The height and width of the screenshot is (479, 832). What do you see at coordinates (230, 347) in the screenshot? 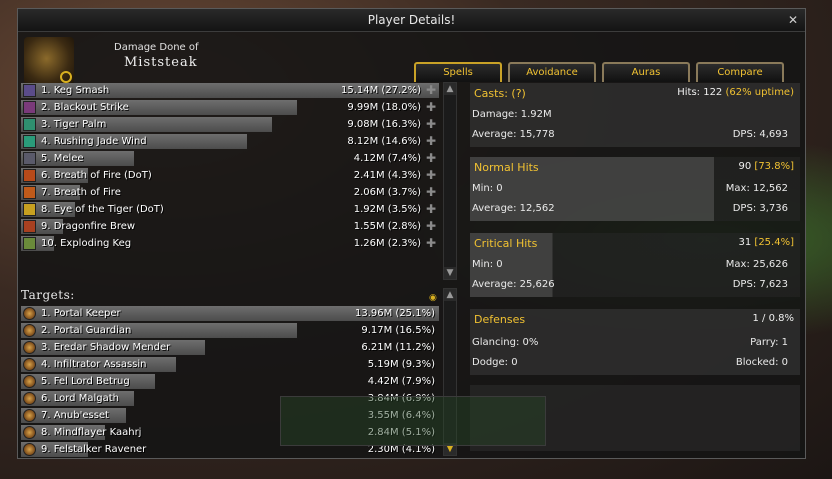
I see `target-row: 3. Eredar Shadow Mender 6.21M (11.2%)` at bounding box center [230, 347].